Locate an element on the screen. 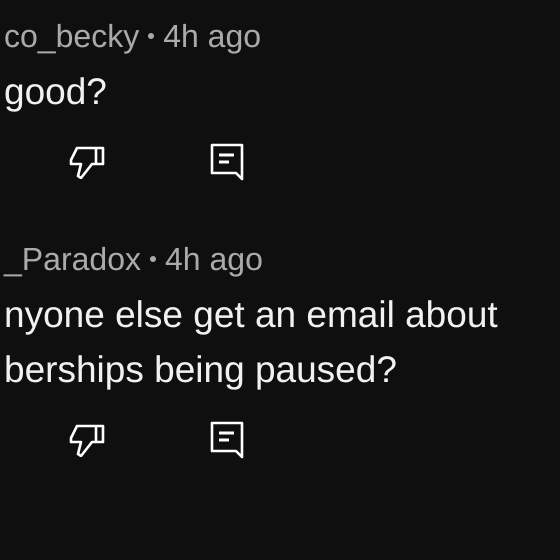  comment-text: good? is located at coordinates (56, 92).